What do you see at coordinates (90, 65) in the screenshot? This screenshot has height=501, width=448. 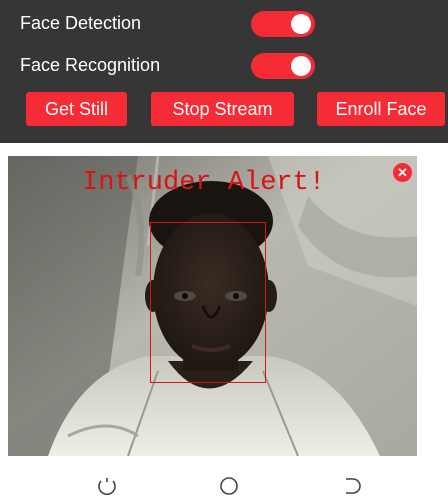 I see `face-recognition-label: Face Recognition` at bounding box center [90, 65].